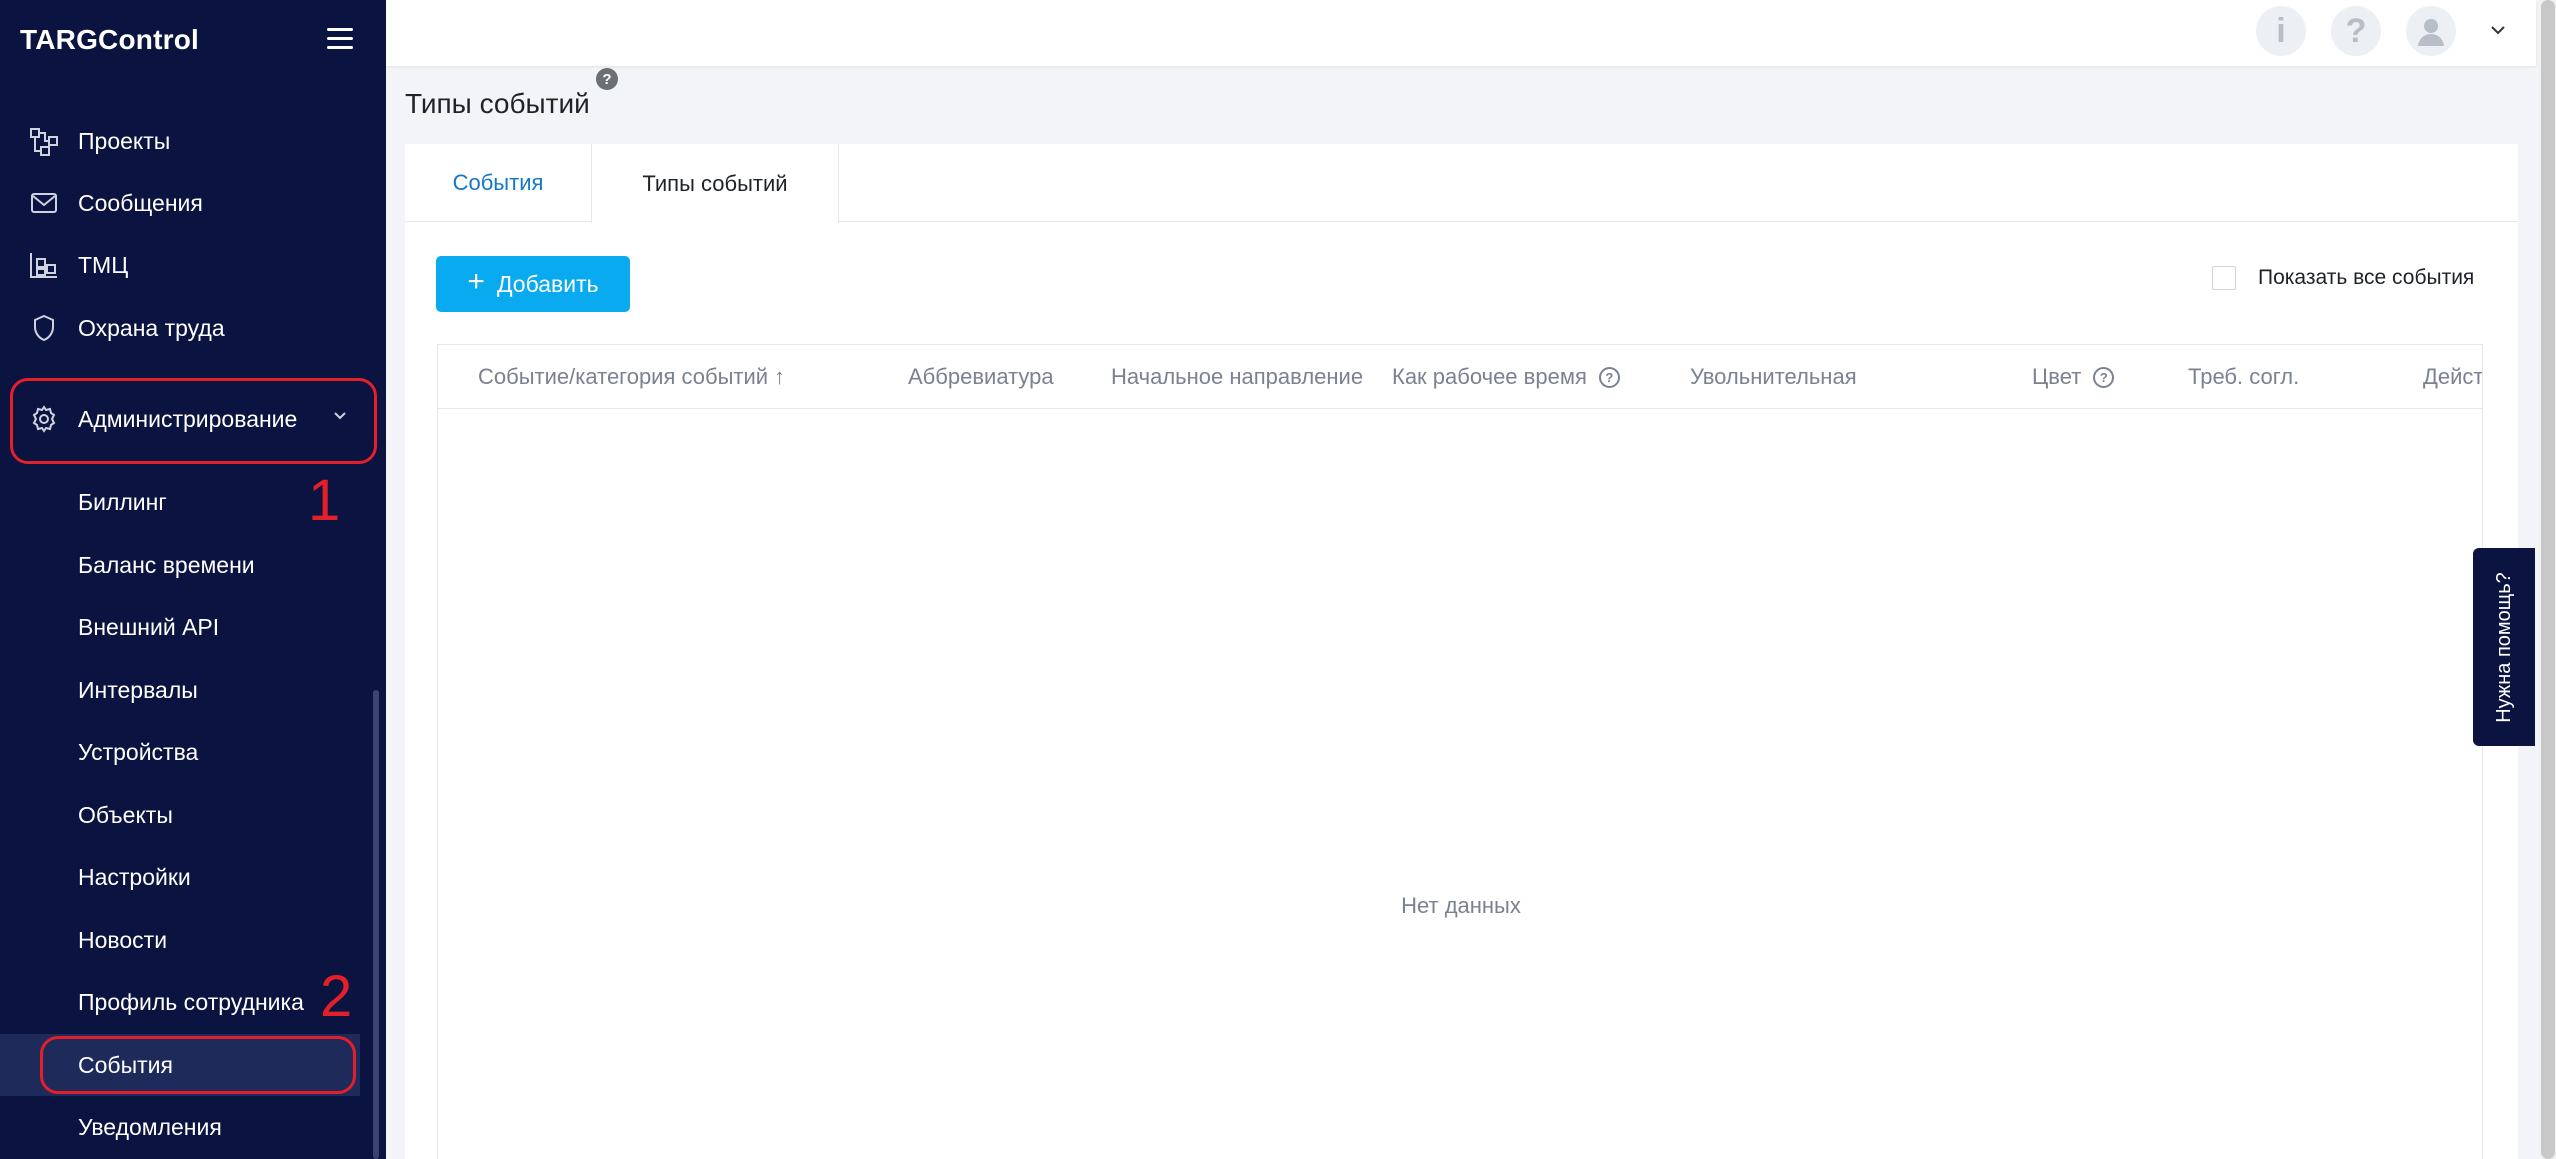 The width and height of the screenshot is (2556, 1159). Describe the element at coordinates (103, 264) in the screenshot. I see `sidebar-item-label: ТМЦ` at that location.